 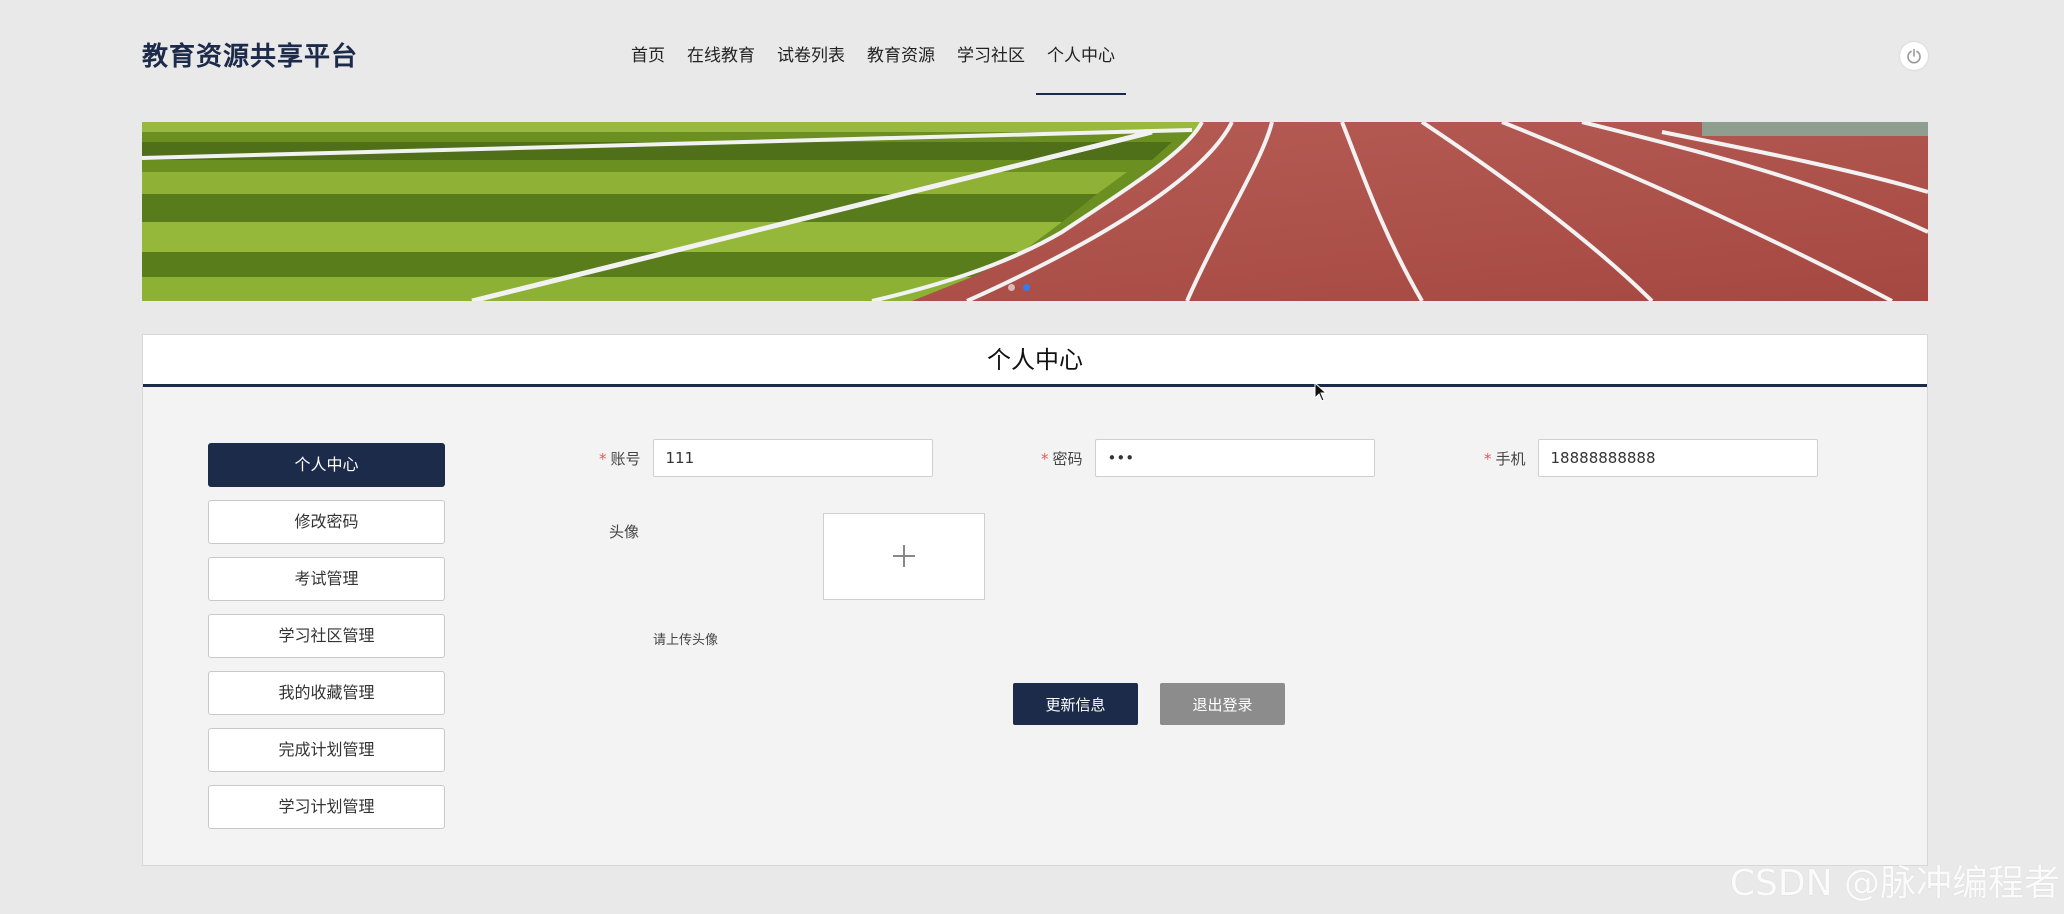 What do you see at coordinates (648, 48) in the screenshot?
I see `nav-item-home: 首页` at bounding box center [648, 48].